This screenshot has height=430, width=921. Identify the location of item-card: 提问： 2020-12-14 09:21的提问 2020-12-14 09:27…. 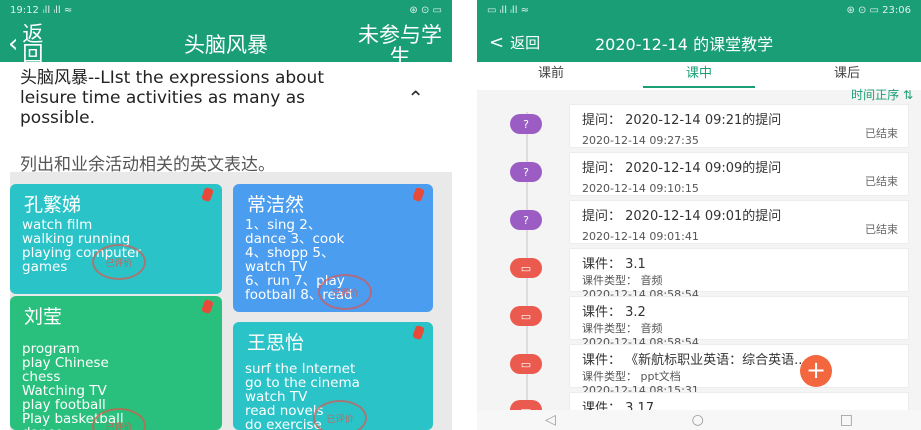
(739, 126).